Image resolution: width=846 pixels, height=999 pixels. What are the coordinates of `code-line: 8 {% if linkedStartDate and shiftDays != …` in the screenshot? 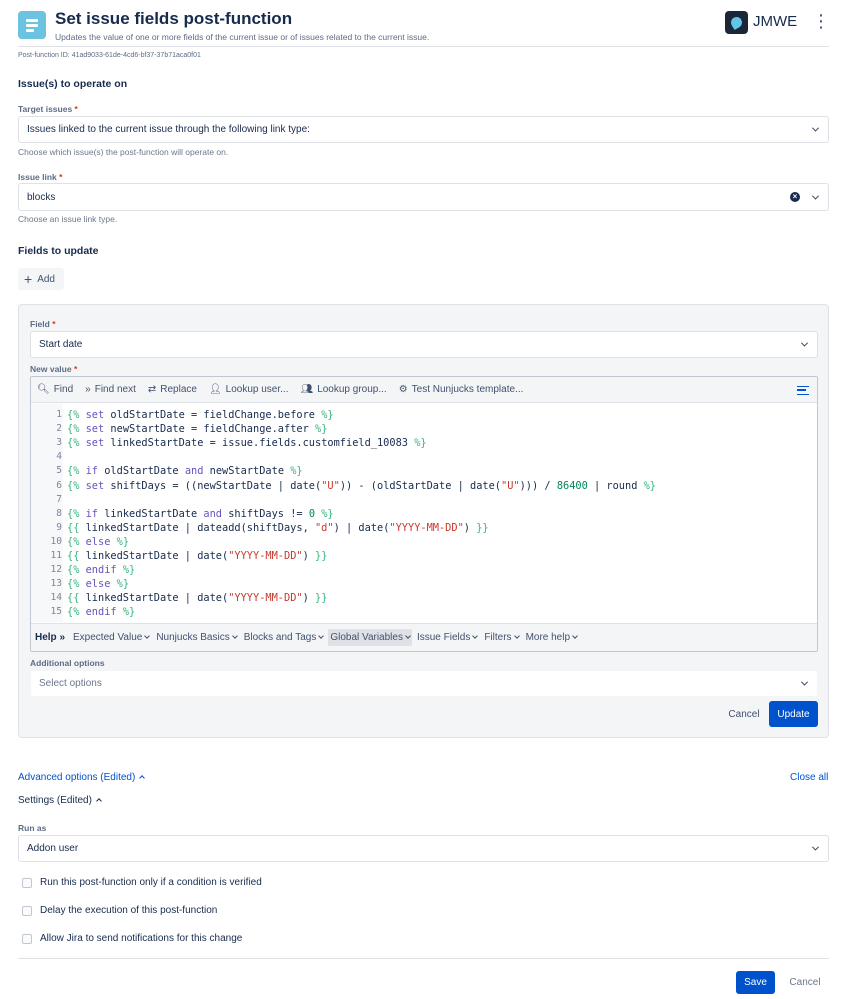 It's located at (424, 514).